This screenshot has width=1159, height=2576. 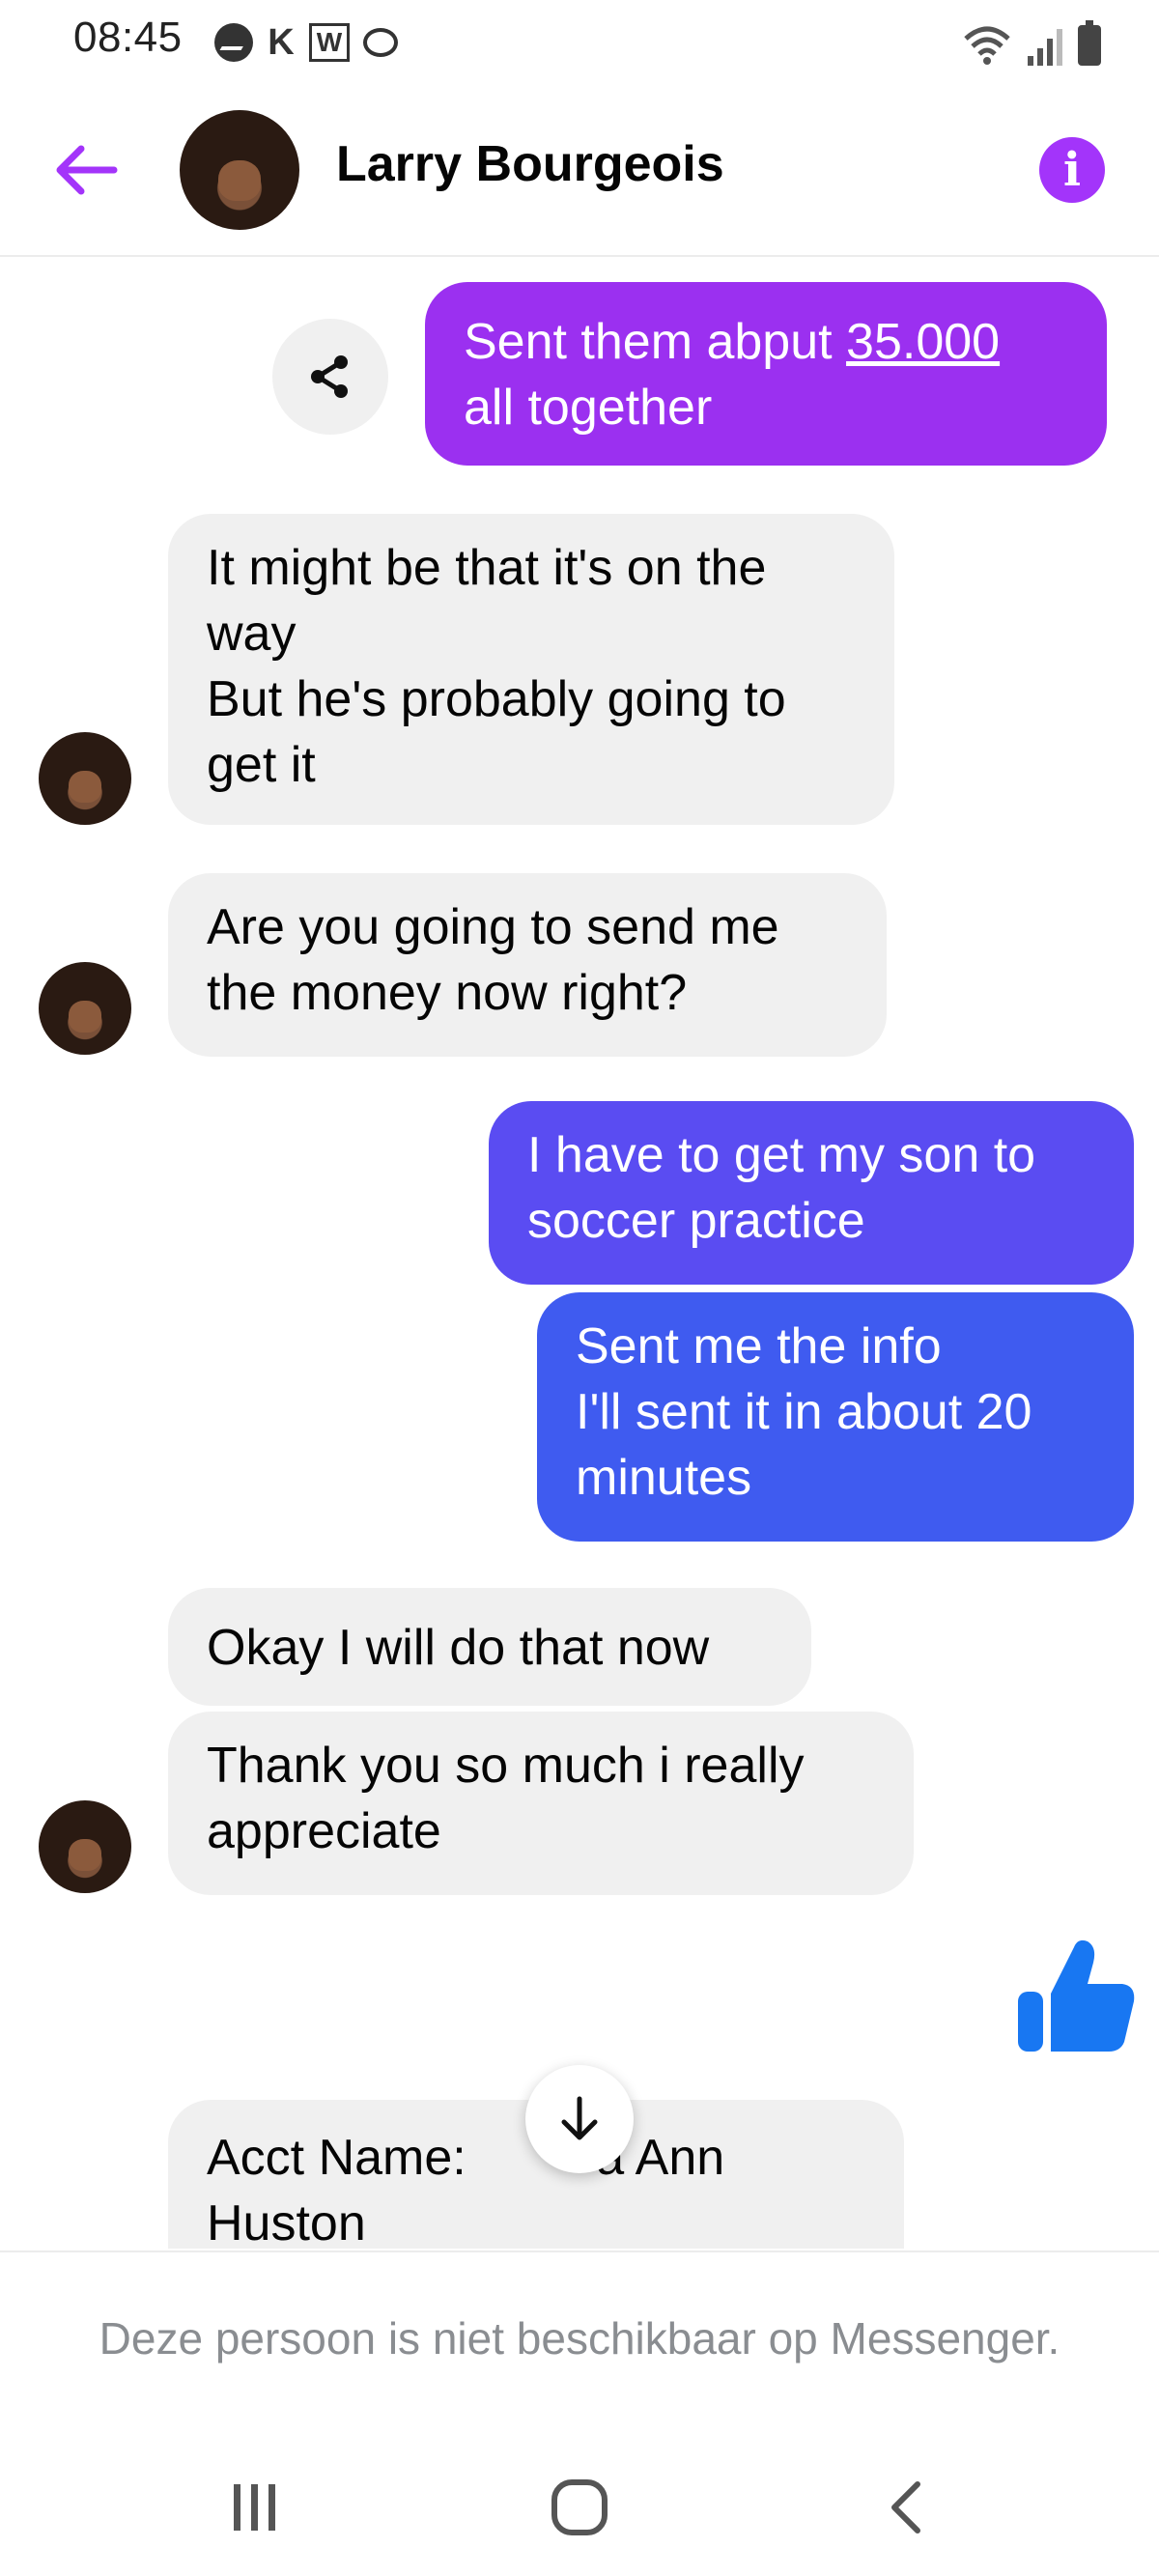 What do you see at coordinates (306, 42) in the screenshot?
I see `notification-icons: K W` at bounding box center [306, 42].